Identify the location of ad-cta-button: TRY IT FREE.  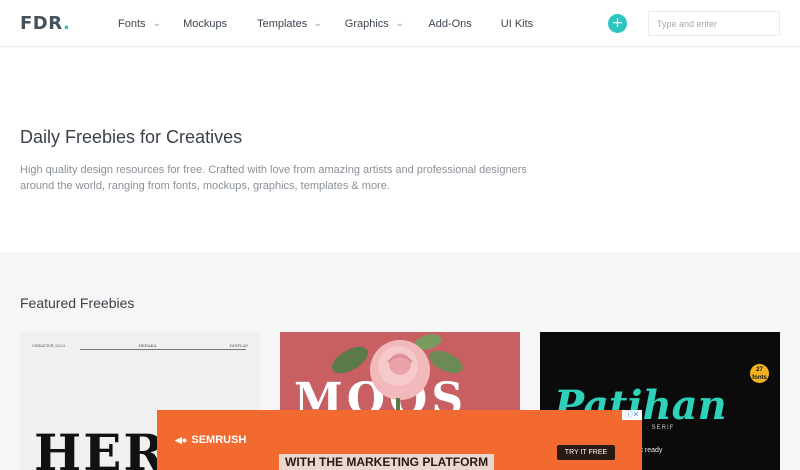
(586, 452).